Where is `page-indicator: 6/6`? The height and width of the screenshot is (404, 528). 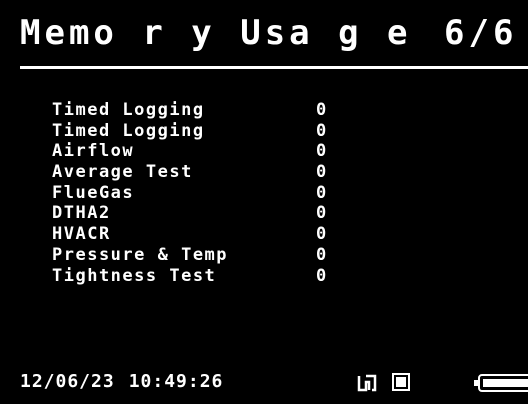
page-indicator: 6/6 is located at coordinates (481, 33).